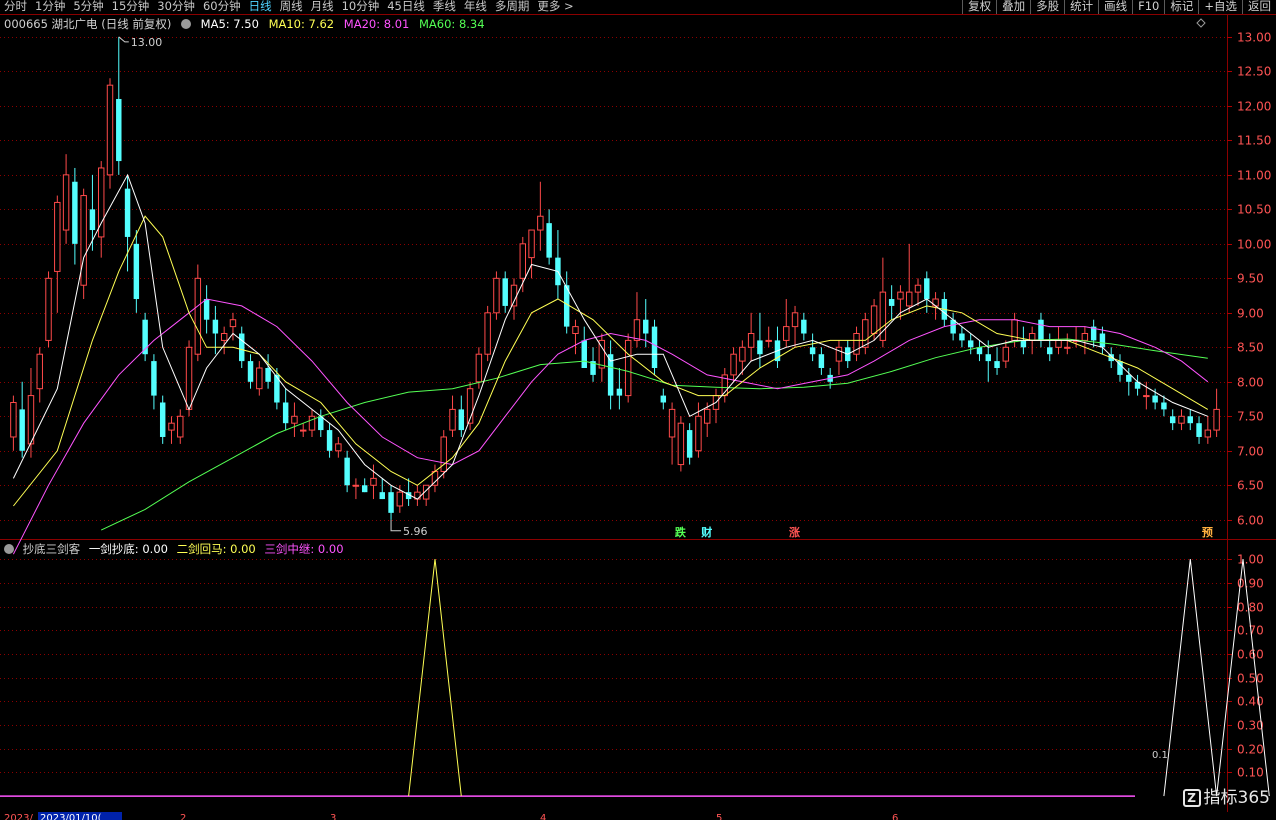  Describe the element at coordinates (415, 531) in the screenshot. I see `low-marker-label: 5.96` at that location.